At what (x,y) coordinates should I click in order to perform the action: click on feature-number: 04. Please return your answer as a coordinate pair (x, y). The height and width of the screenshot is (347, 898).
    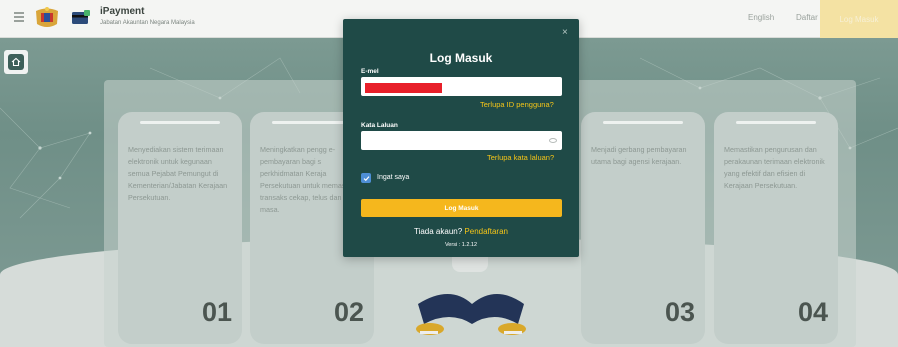
    Looking at the image, I should click on (812, 312).